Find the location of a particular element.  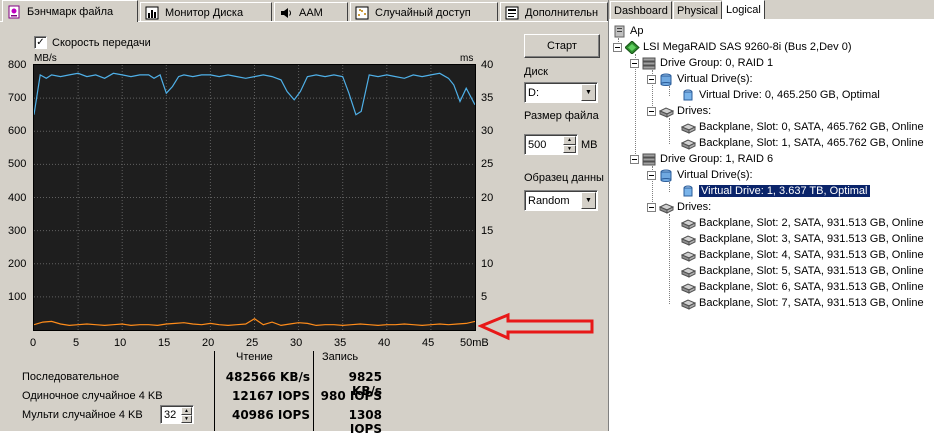

right-tab-bar: Dashboard Physical Logical is located at coordinates (771, 9).